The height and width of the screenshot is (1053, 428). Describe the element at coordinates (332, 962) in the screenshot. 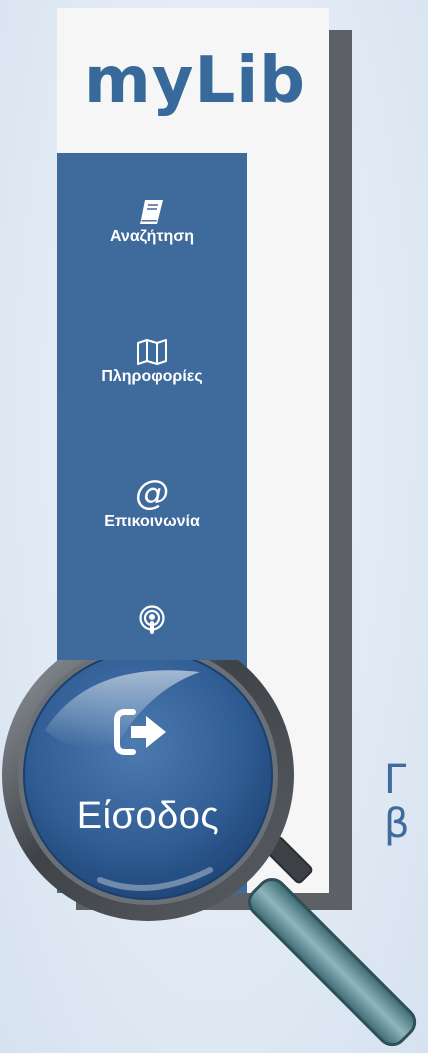

I see `magnifier-handle` at that location.